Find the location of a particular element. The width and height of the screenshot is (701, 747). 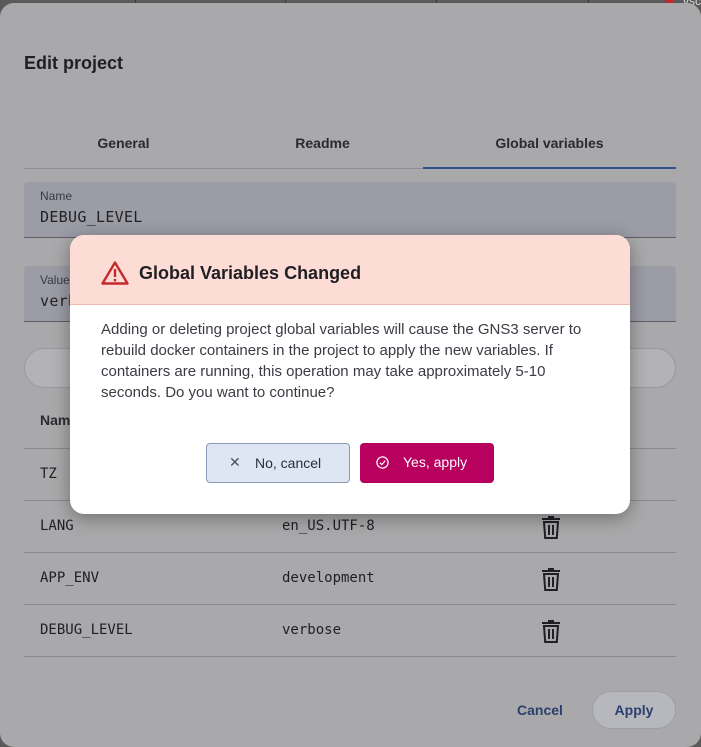

modal-header: Global Variables Changed is located at coordinates (350, 270).